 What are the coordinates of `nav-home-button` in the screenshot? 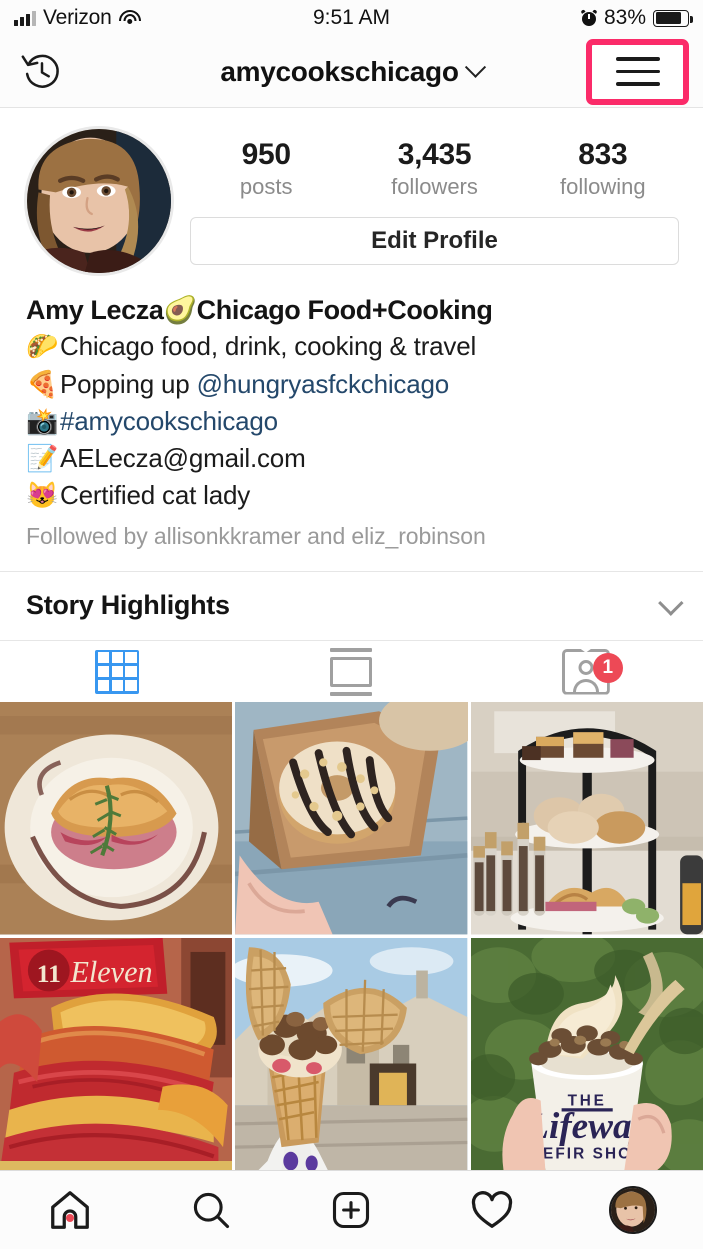 It's located at (70, 1210).